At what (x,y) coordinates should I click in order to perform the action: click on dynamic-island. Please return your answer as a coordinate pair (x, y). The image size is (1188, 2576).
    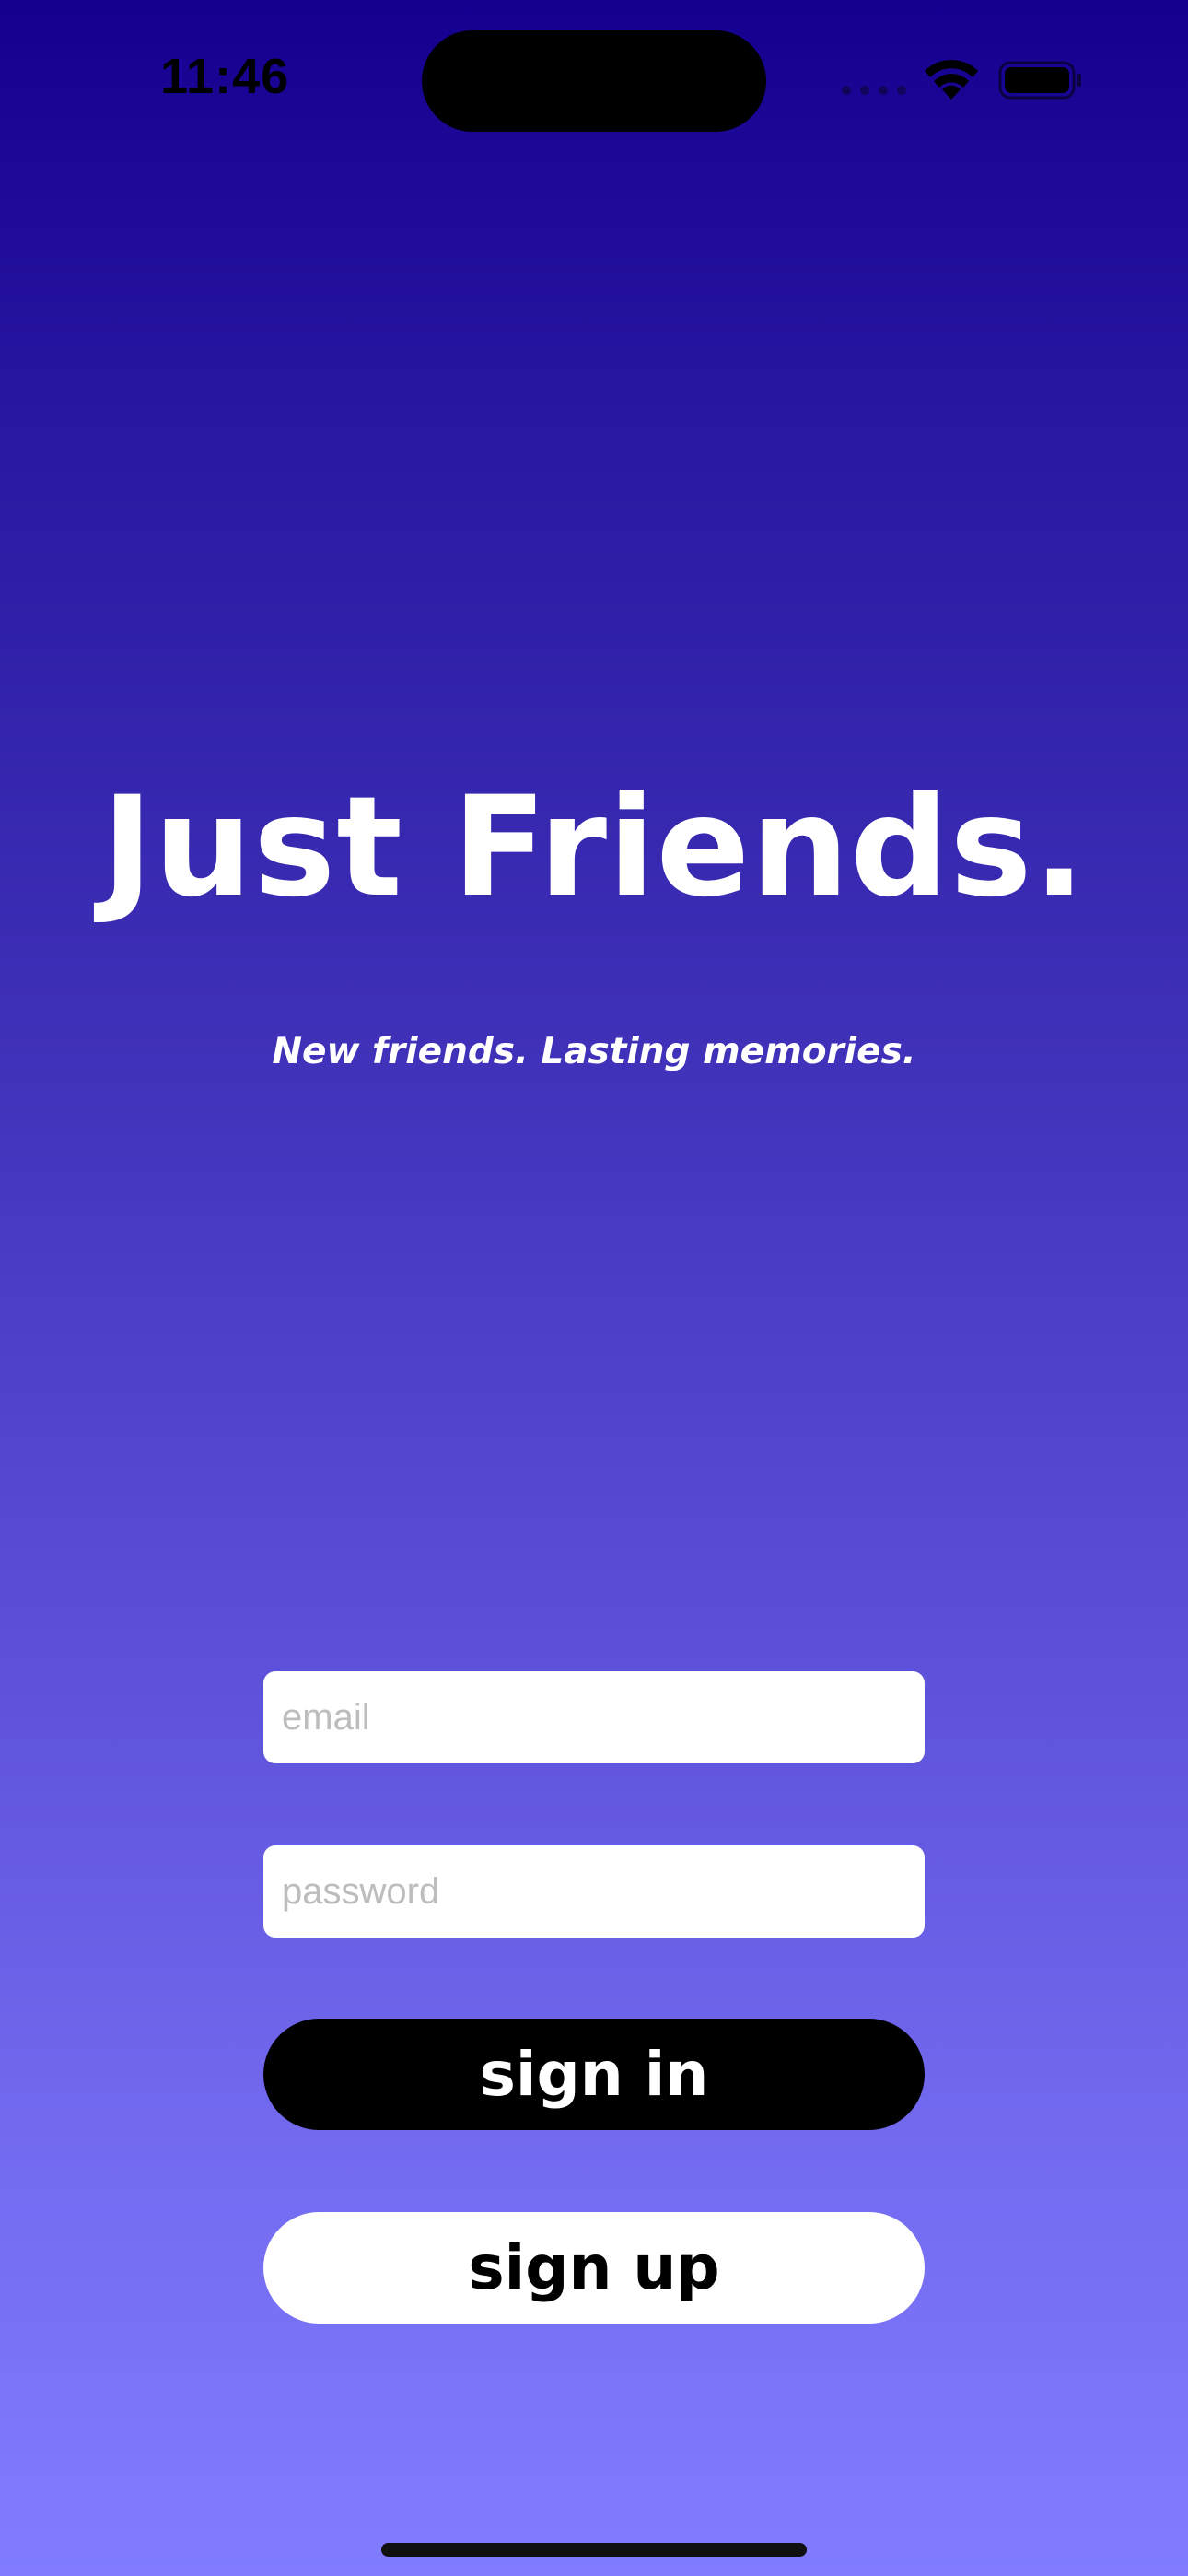
    Looking at the image, I should click on (594, 81).